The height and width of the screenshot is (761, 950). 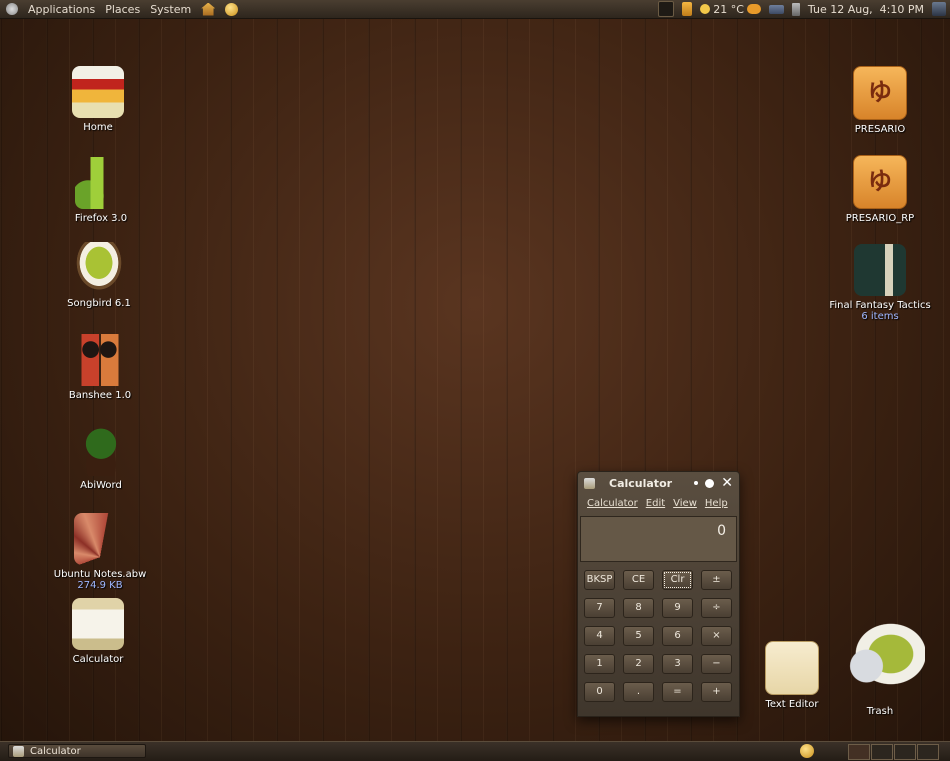 I want to click on document-icon, so click(x=100, y=539).